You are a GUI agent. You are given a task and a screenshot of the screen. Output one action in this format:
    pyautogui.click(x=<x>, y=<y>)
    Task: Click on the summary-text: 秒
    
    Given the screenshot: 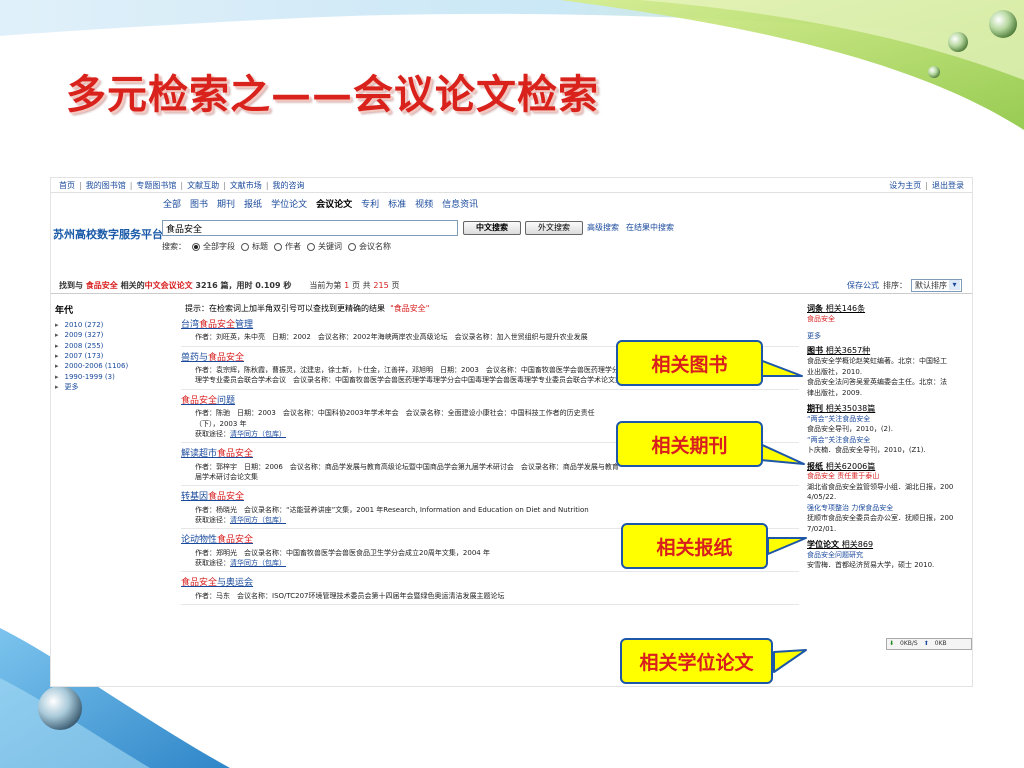 What is the action you would take?
    pyautogui.click(x=287, y=285)
    